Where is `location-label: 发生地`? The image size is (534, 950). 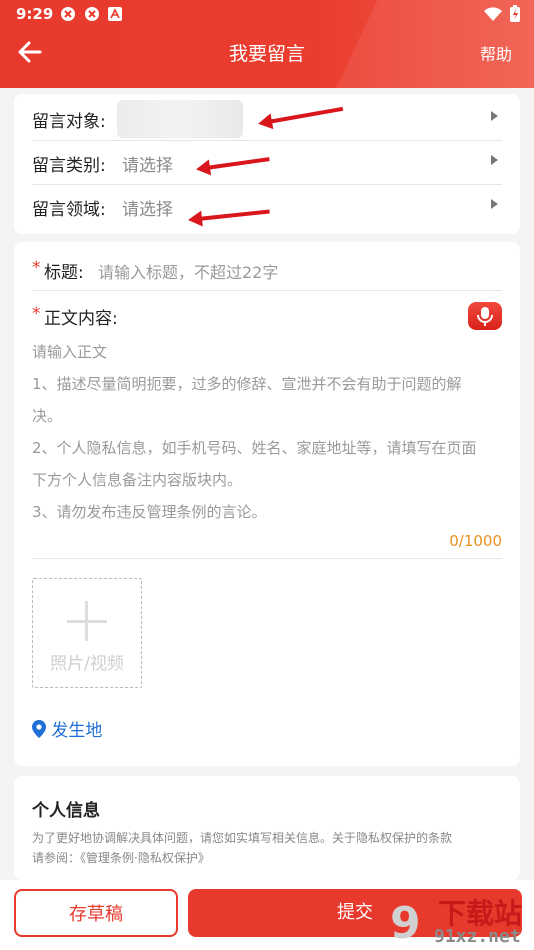 location-label: 发生地 is located at coordinates (77, 731).